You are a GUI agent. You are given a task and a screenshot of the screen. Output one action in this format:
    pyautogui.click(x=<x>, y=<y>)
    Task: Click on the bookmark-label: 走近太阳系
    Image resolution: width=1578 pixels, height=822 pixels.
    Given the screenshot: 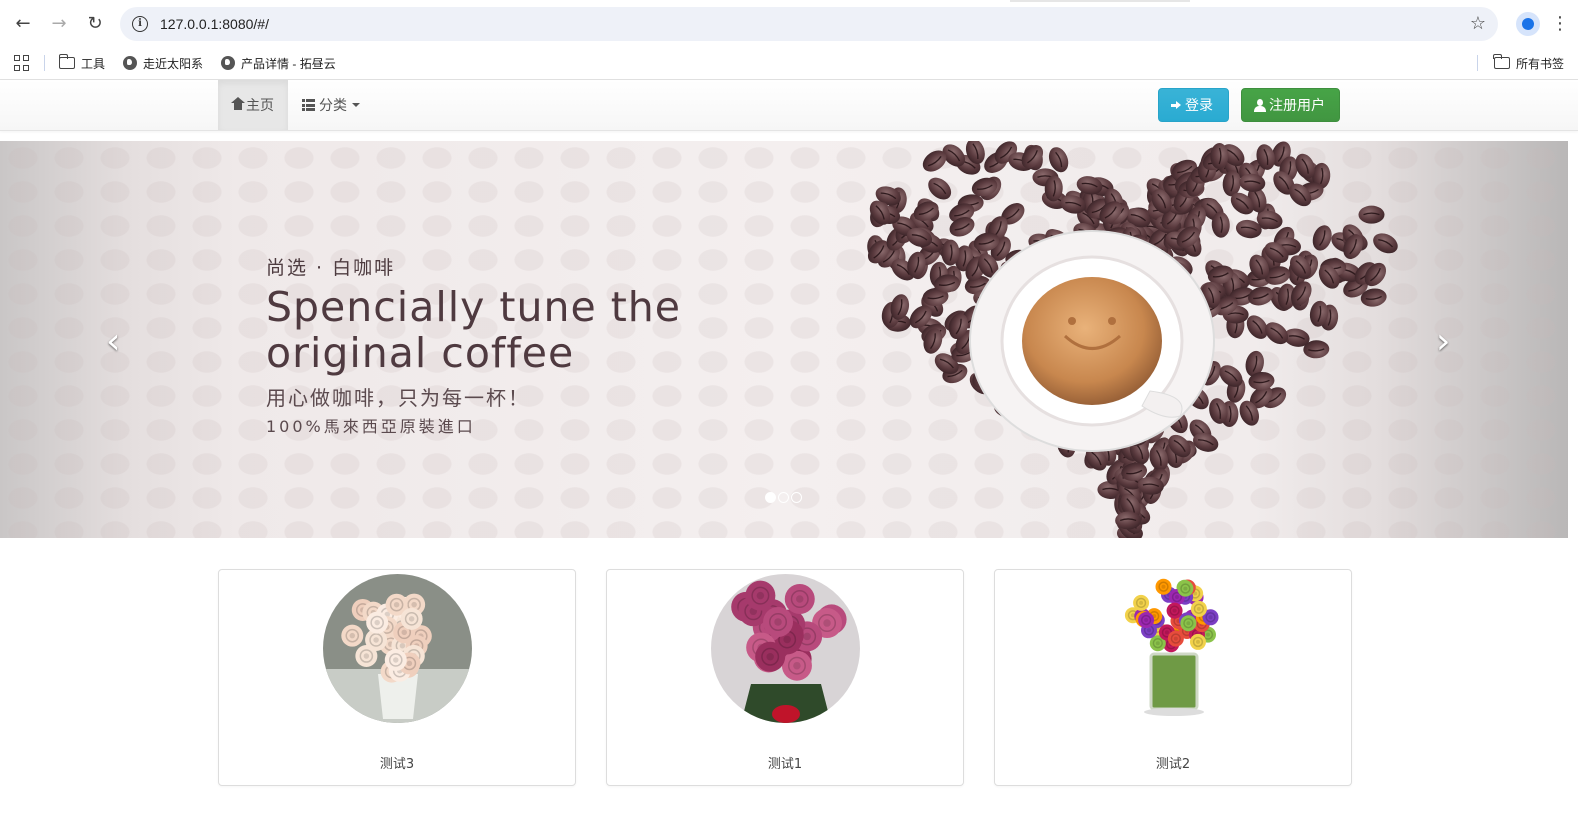 What is the action you would take?
    pyautogui.click(x=173, y=63)
    